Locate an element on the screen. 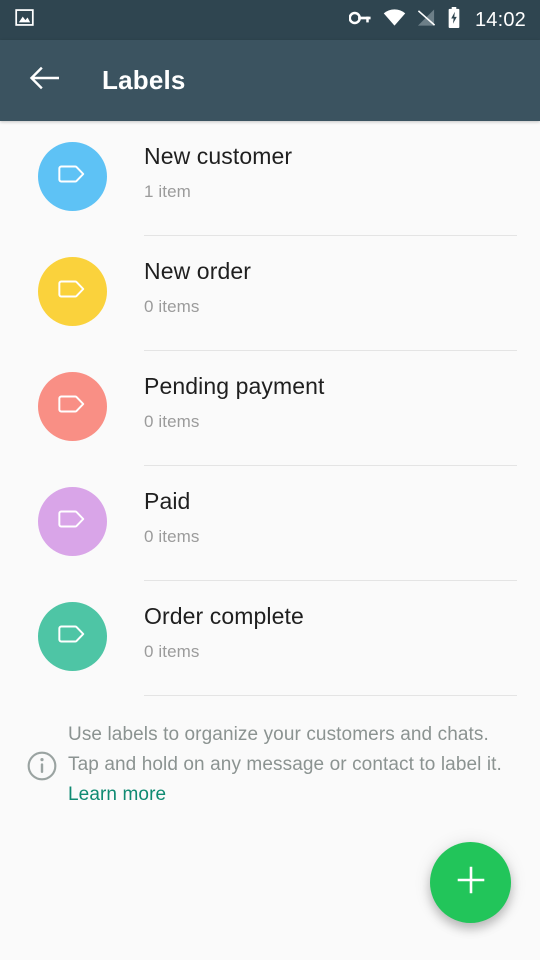 The height and width of the screenshot is (960, 540). plus-icon is located at coordinates (471, 882).